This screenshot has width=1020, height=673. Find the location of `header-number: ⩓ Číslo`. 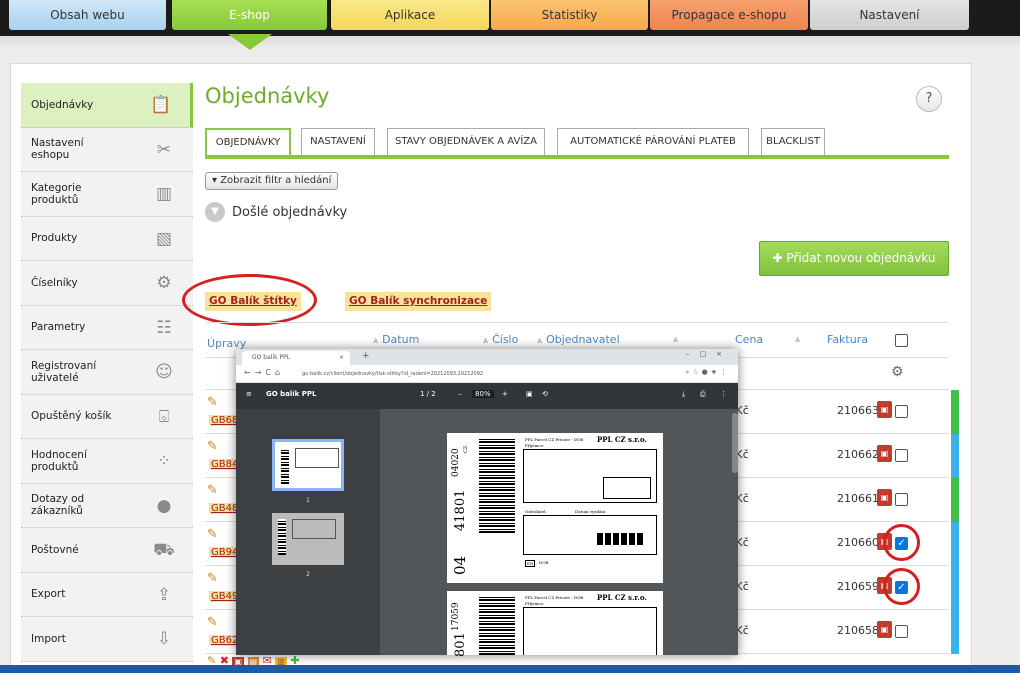

header-number: ⩓ Číslo is located at coordinates (500, 339).